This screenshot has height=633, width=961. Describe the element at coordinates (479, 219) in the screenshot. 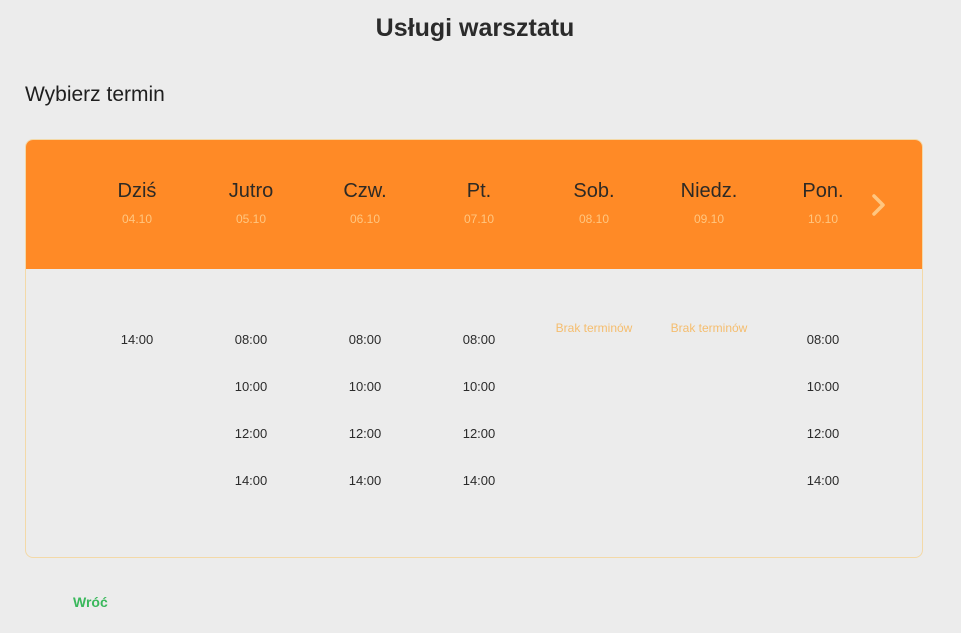

I see `day-date: 07.10` at that location.